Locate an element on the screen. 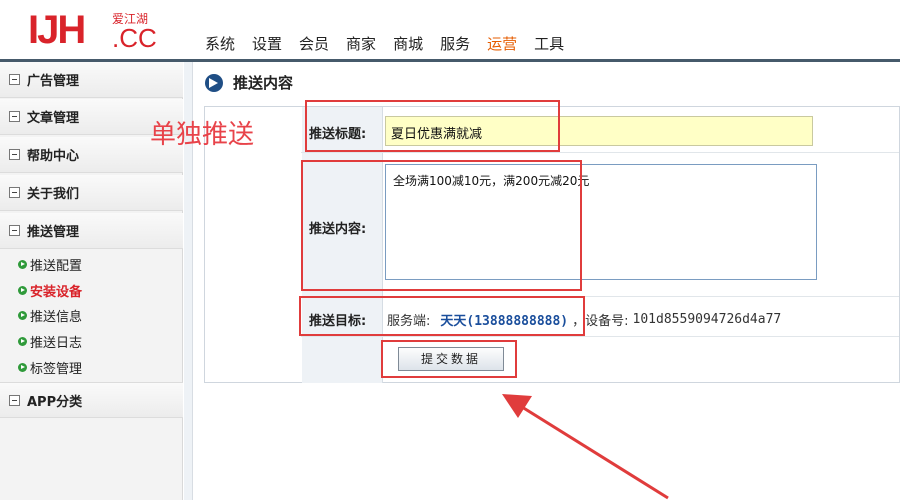  sidebar-group-app-category: APP分类 is located at coordinates (91, 400).